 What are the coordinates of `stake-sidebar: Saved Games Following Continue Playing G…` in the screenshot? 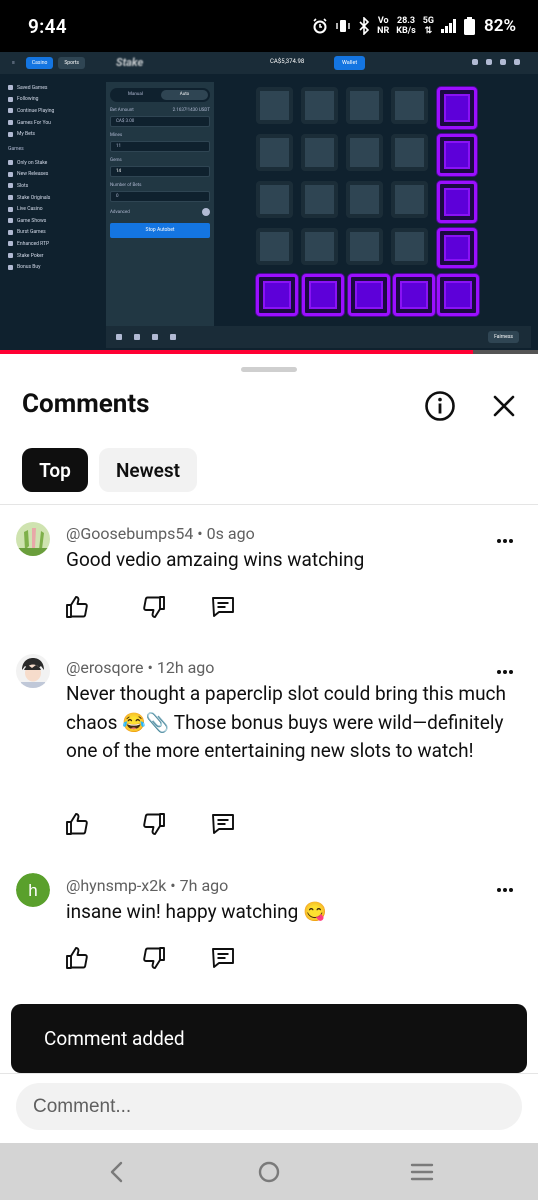 It's located at (46, 214).